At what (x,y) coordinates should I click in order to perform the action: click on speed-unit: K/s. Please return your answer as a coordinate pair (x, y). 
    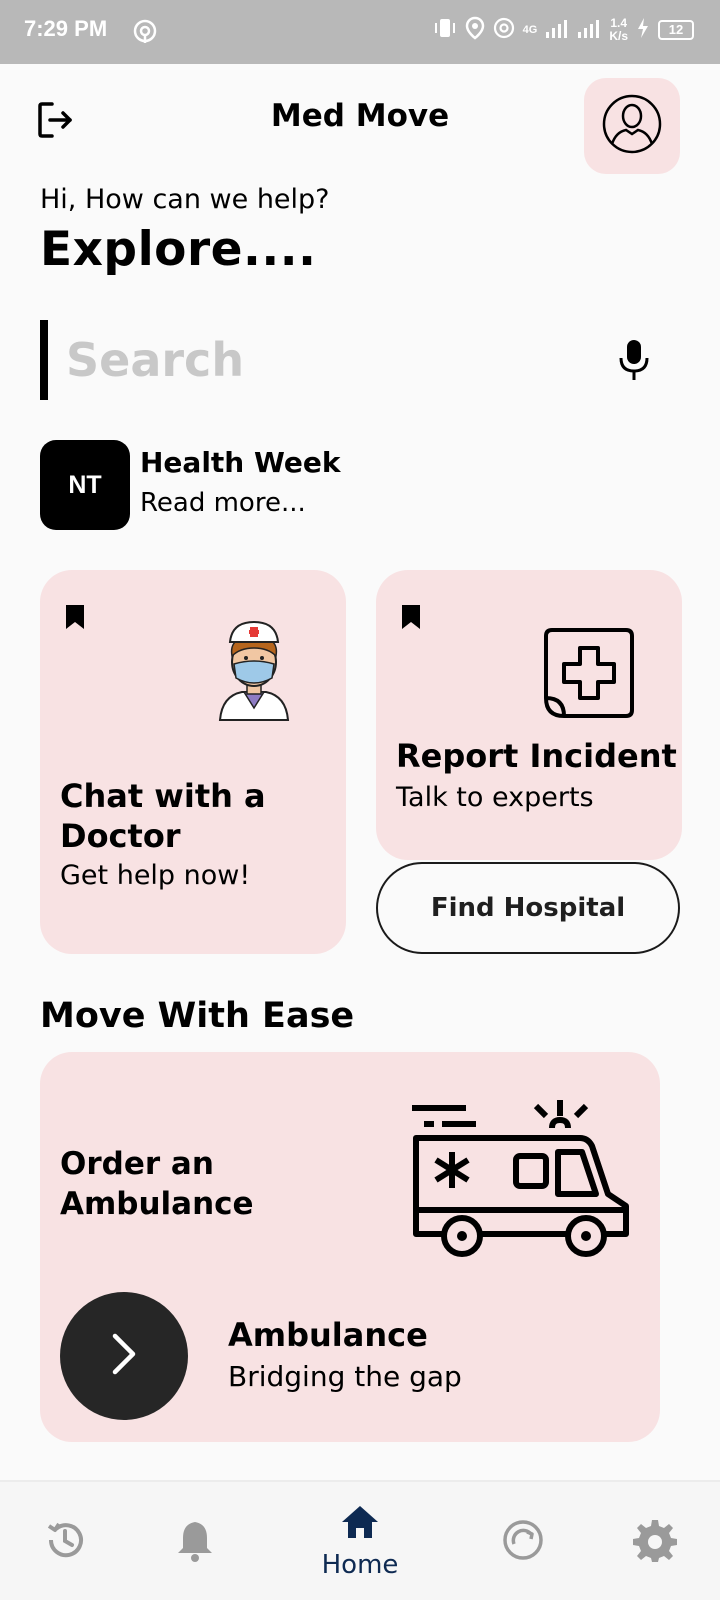
    Looking at the image, I should click on (618, 35).